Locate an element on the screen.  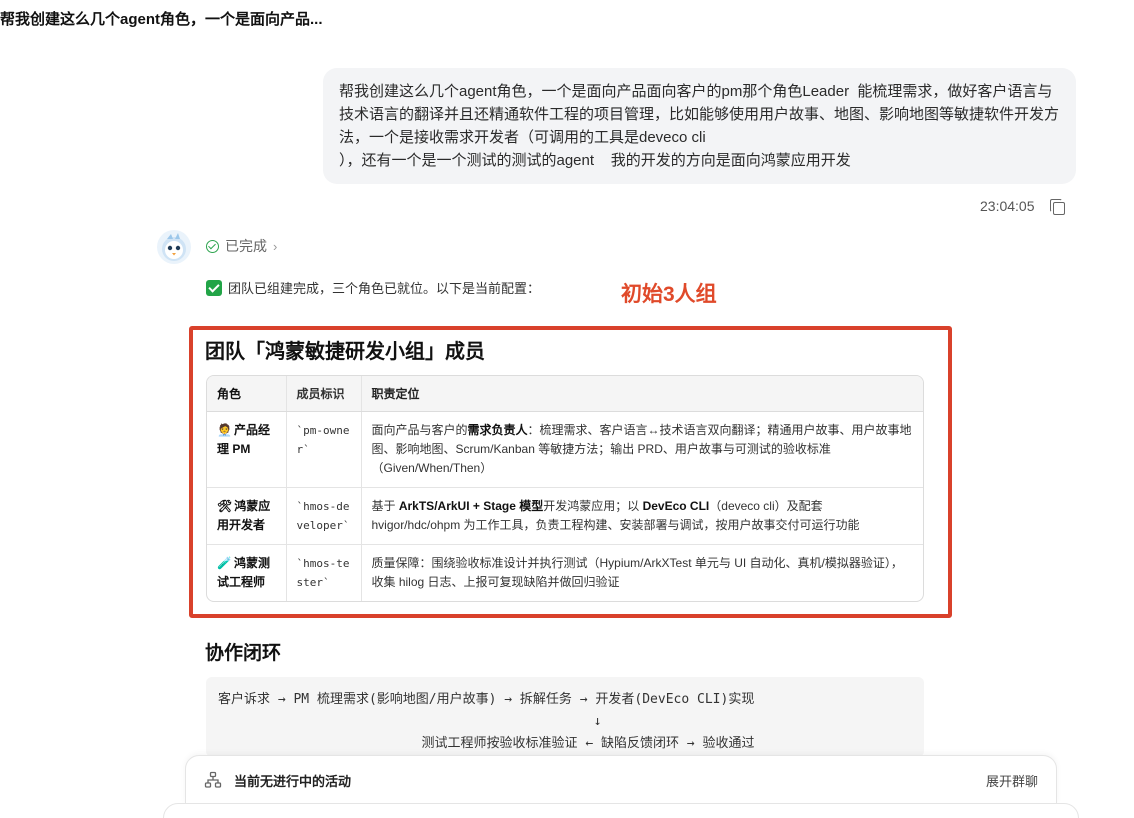
flow-line: 测试工程师按验收标准验证 ← 缺陷反馈闭环 → 验收通过 is located at coordinates (486, 743).